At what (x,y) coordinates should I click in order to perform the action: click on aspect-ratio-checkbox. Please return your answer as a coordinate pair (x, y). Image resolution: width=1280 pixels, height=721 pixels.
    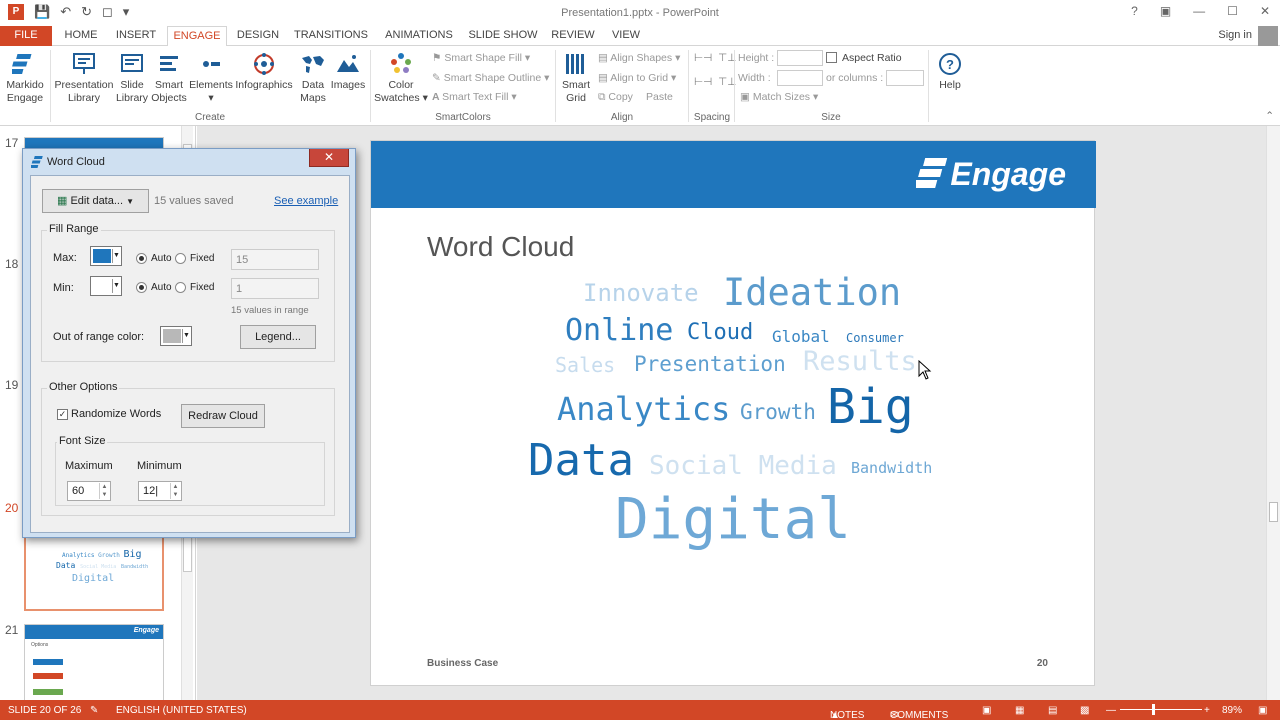
    Looking at the image, I should click on (831, 57).